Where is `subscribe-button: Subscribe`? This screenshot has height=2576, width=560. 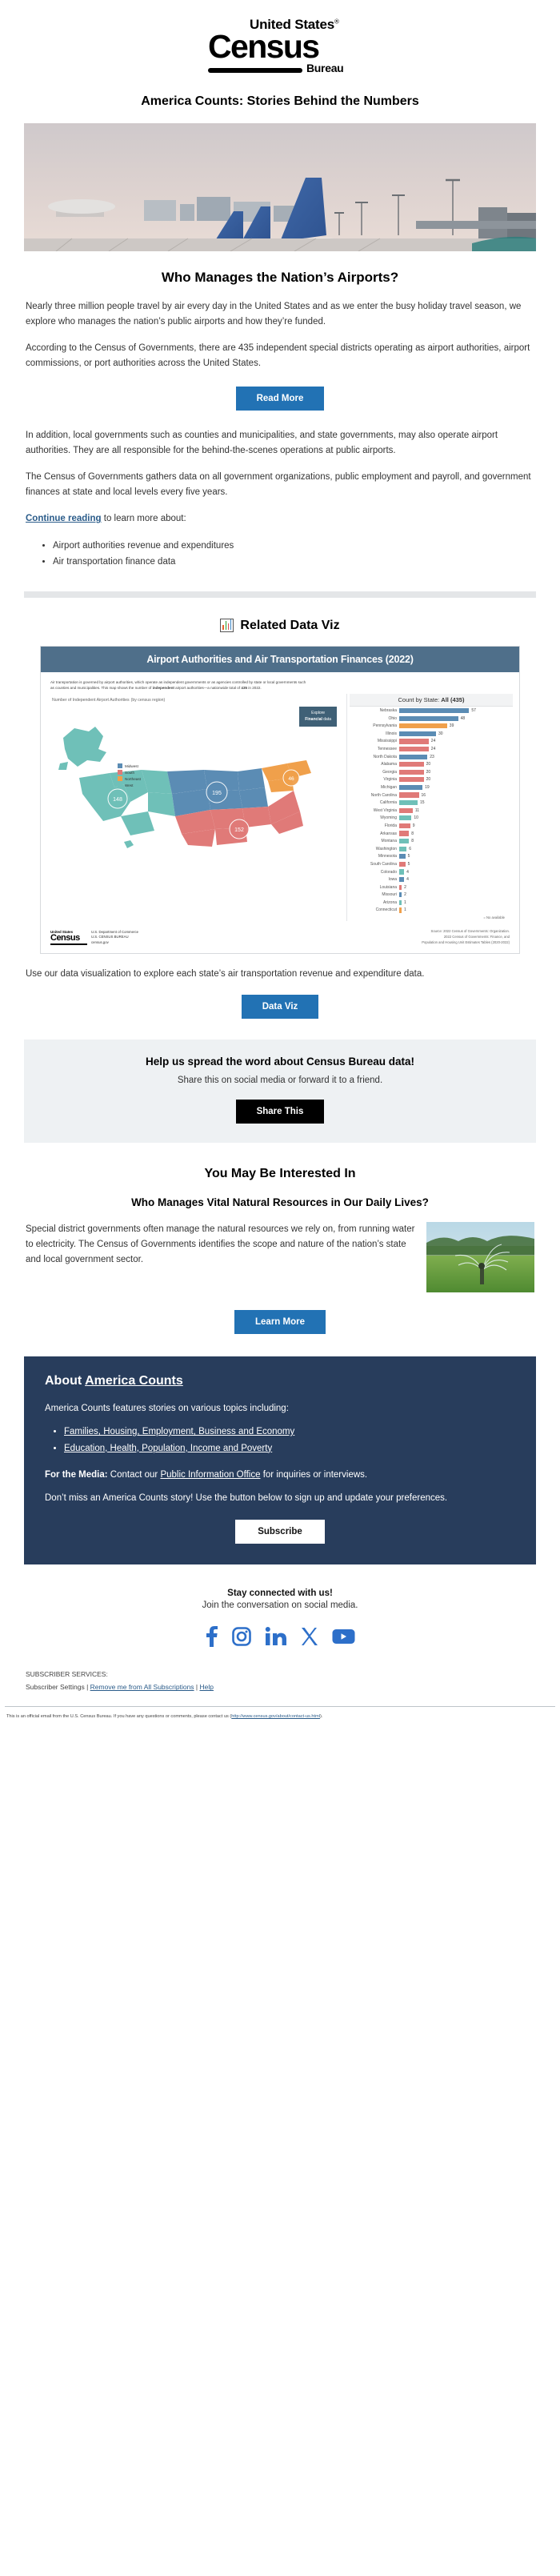 subscribe-button: Subscribe is located at coordinates (280, 1532).